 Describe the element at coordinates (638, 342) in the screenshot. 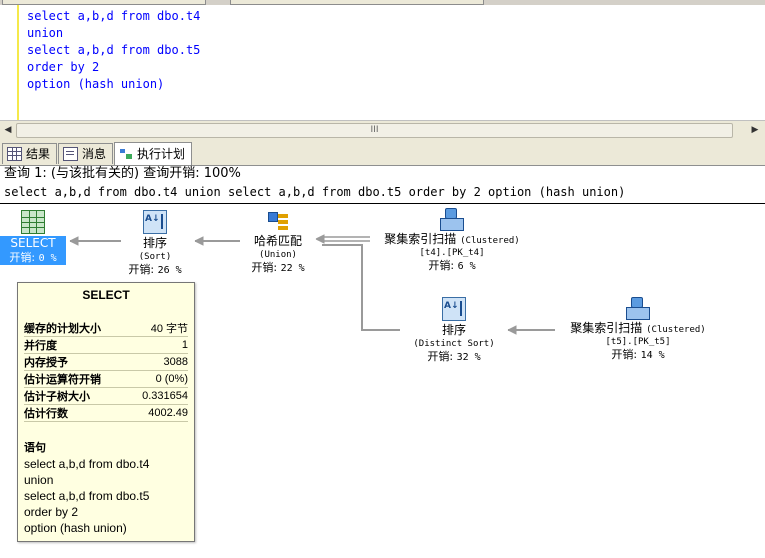

I see `operator-object: [t5].[PK_t5]` at that location.